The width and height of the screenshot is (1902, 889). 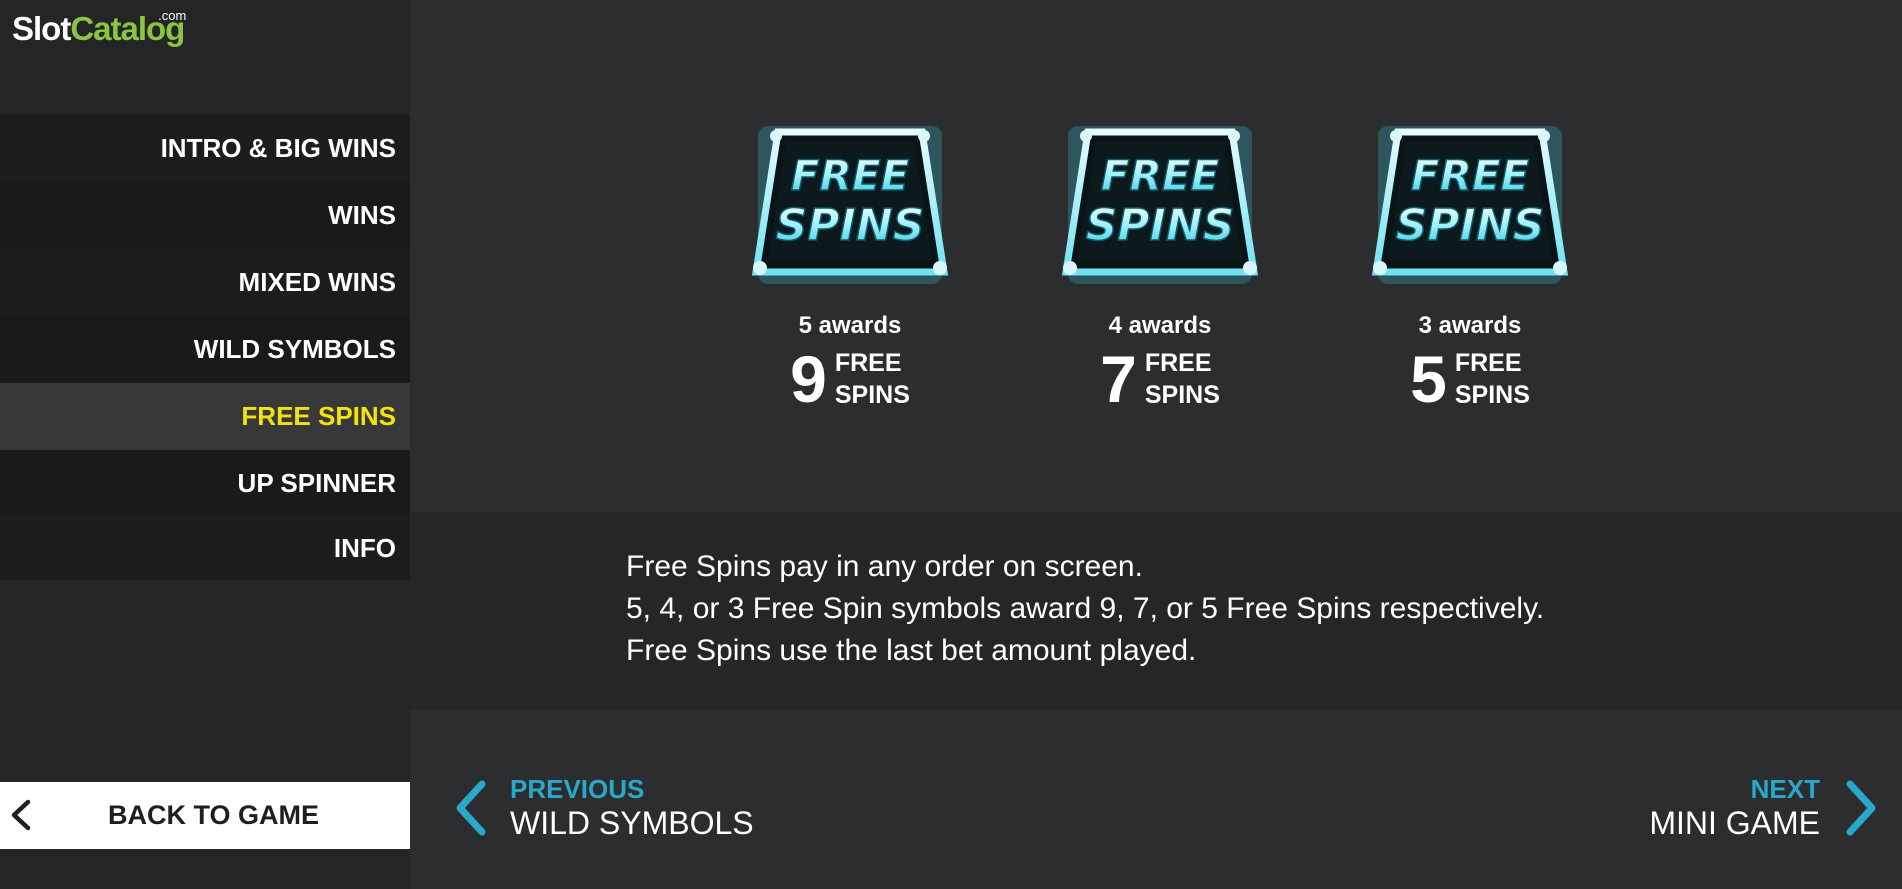 I want to click on previous-page-text: PREVIOUS WILD SYMBOLS, so click(x=632, y=806).